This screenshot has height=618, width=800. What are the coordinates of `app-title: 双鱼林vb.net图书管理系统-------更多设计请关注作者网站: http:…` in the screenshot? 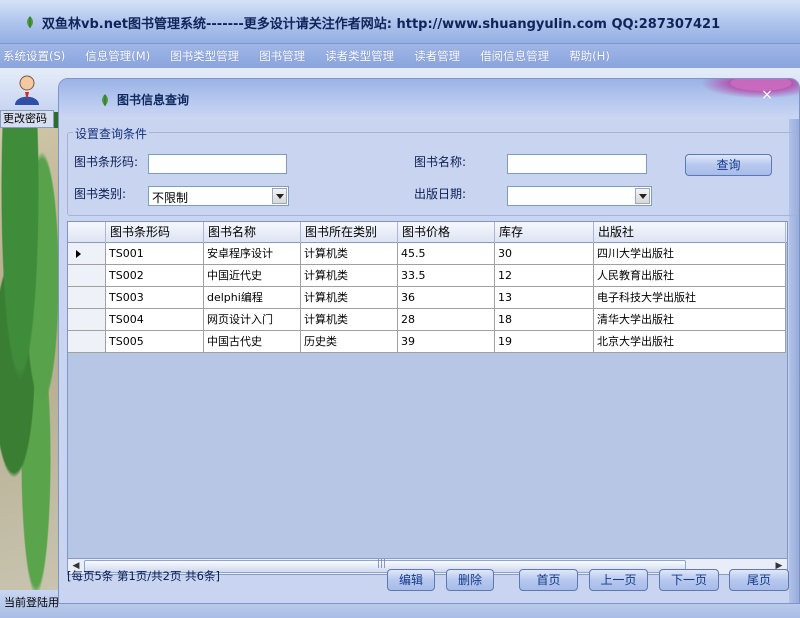 It's located at (381, 24).